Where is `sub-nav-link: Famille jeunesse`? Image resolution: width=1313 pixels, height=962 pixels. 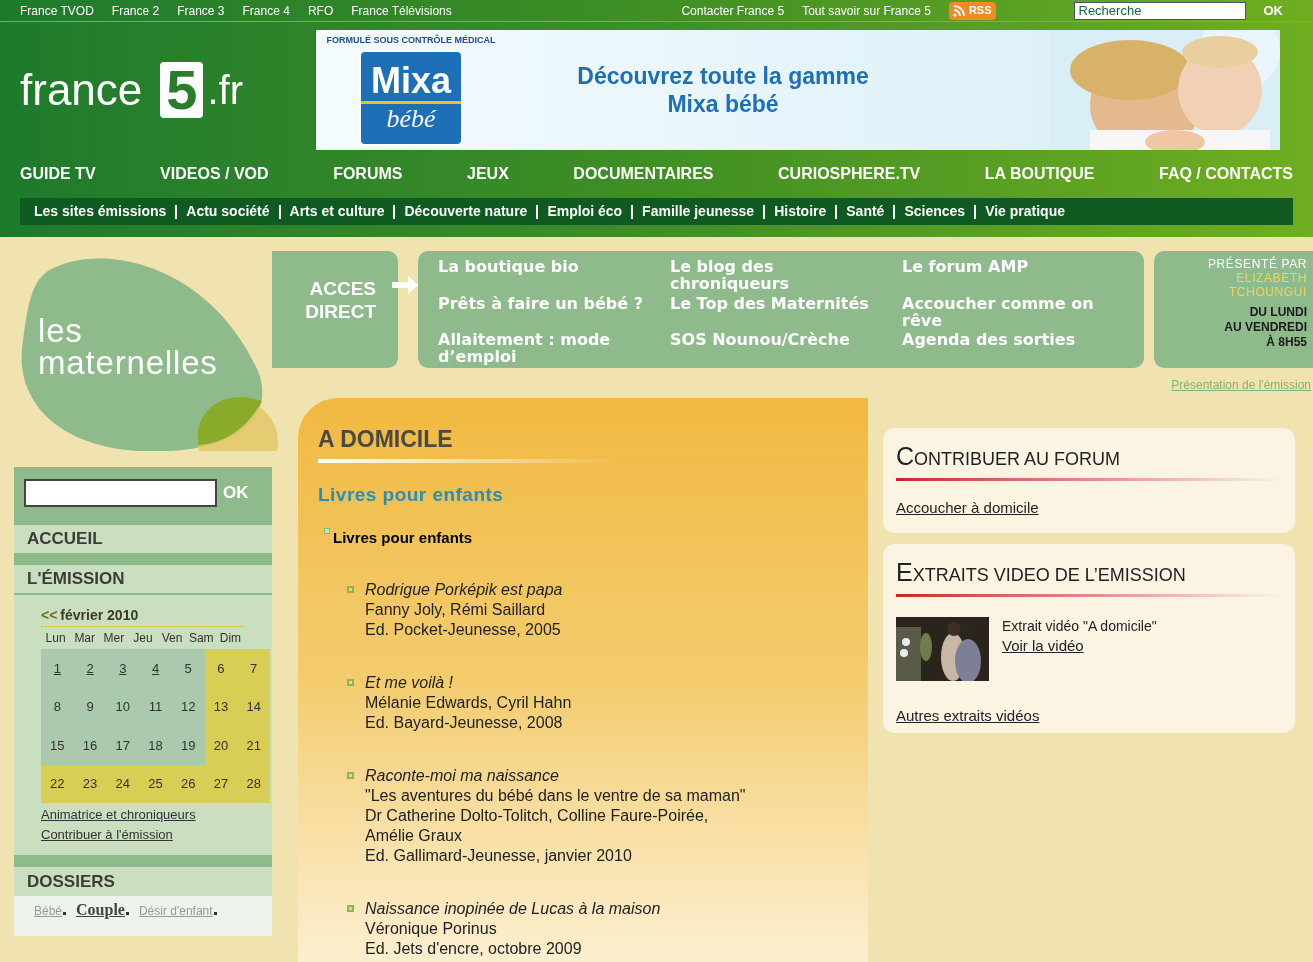
sub-nav-link: Famille jeunesse is located at coordinates (698, 211).